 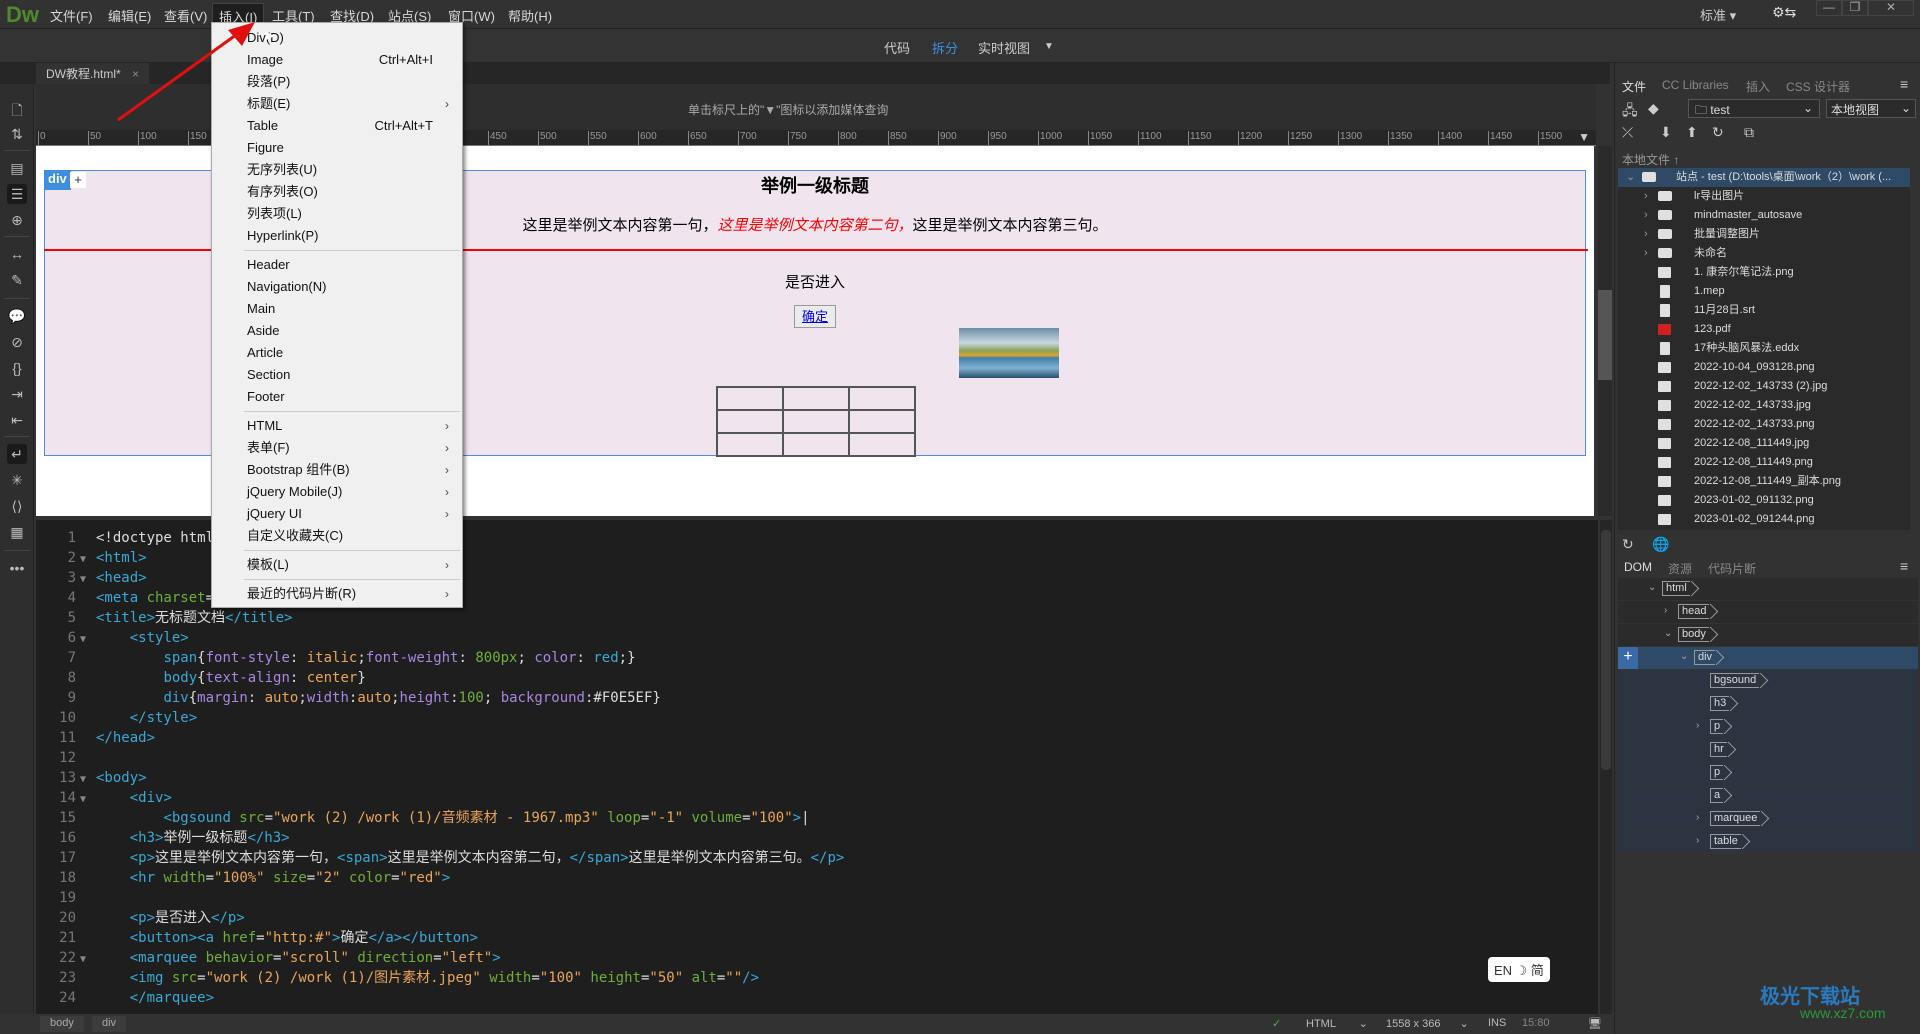 I want to click on code-line: 19, so click(x=66, y=898).